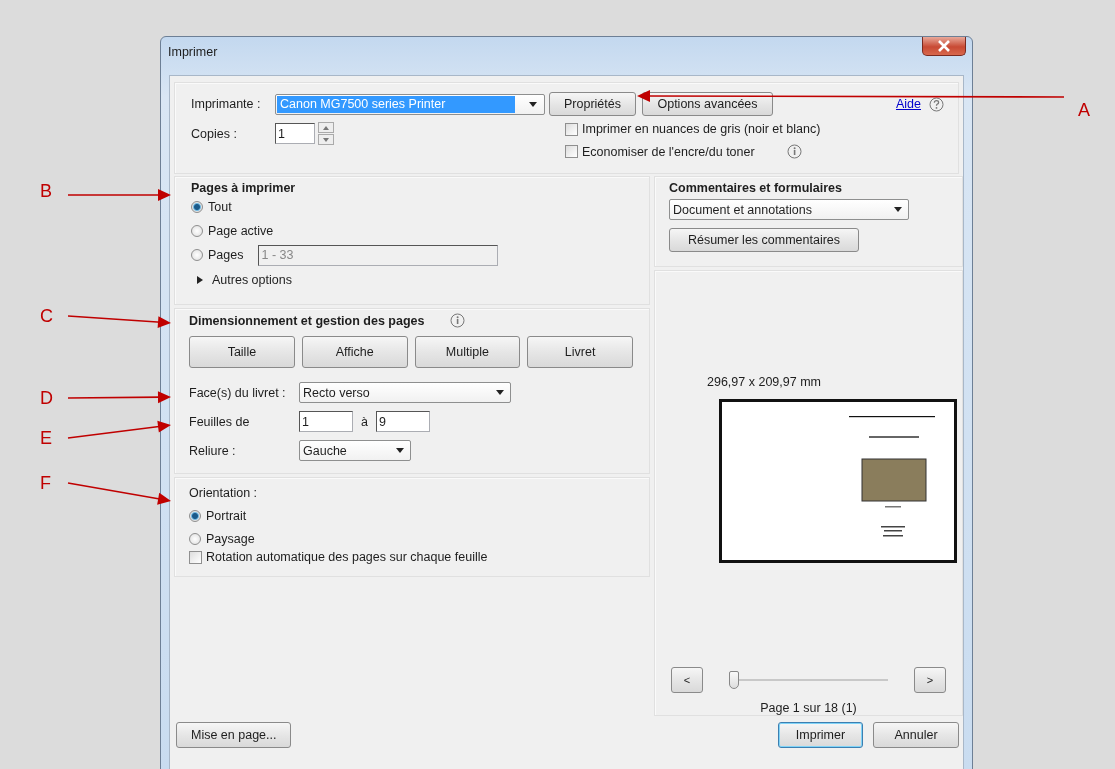 The image size is (1115, 769). What do you see at coordinates (213, 450) in the screenshot?
I see `binding-label: Reliure :` at bounding box center [213, 450].